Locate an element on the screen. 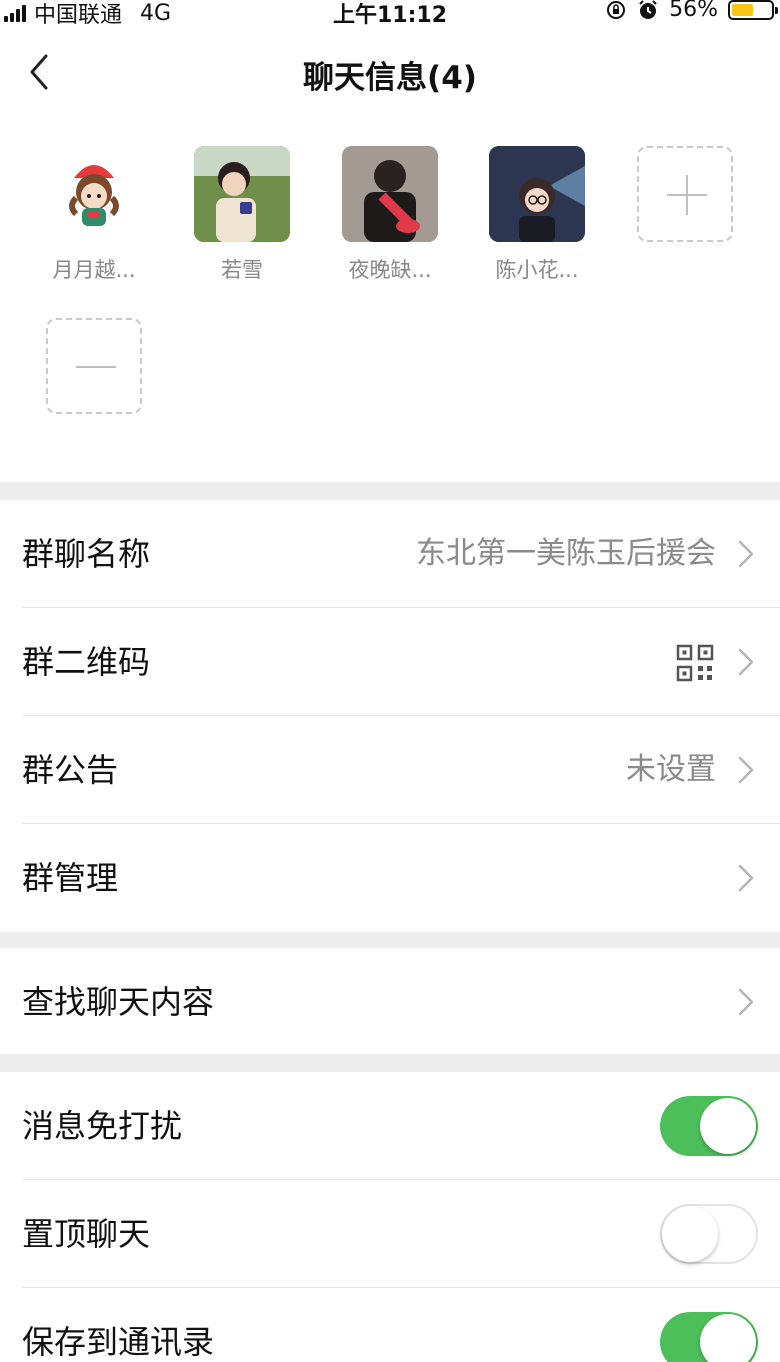 The height and width of the screenshot is (1362, 780). qr-code-icon is located at coordinates (695, 663).